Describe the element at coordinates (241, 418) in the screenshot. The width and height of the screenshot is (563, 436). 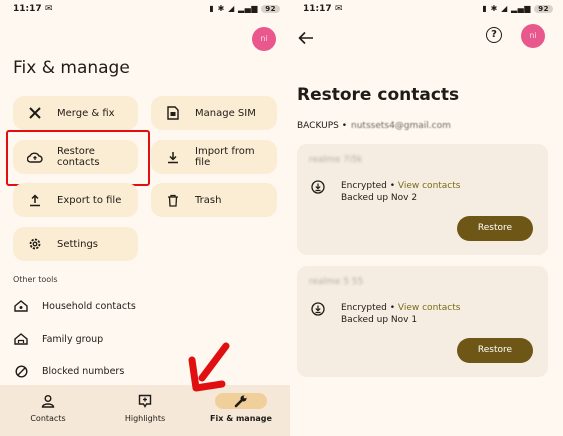
I see `nav-label: Fix & manage` at that location.